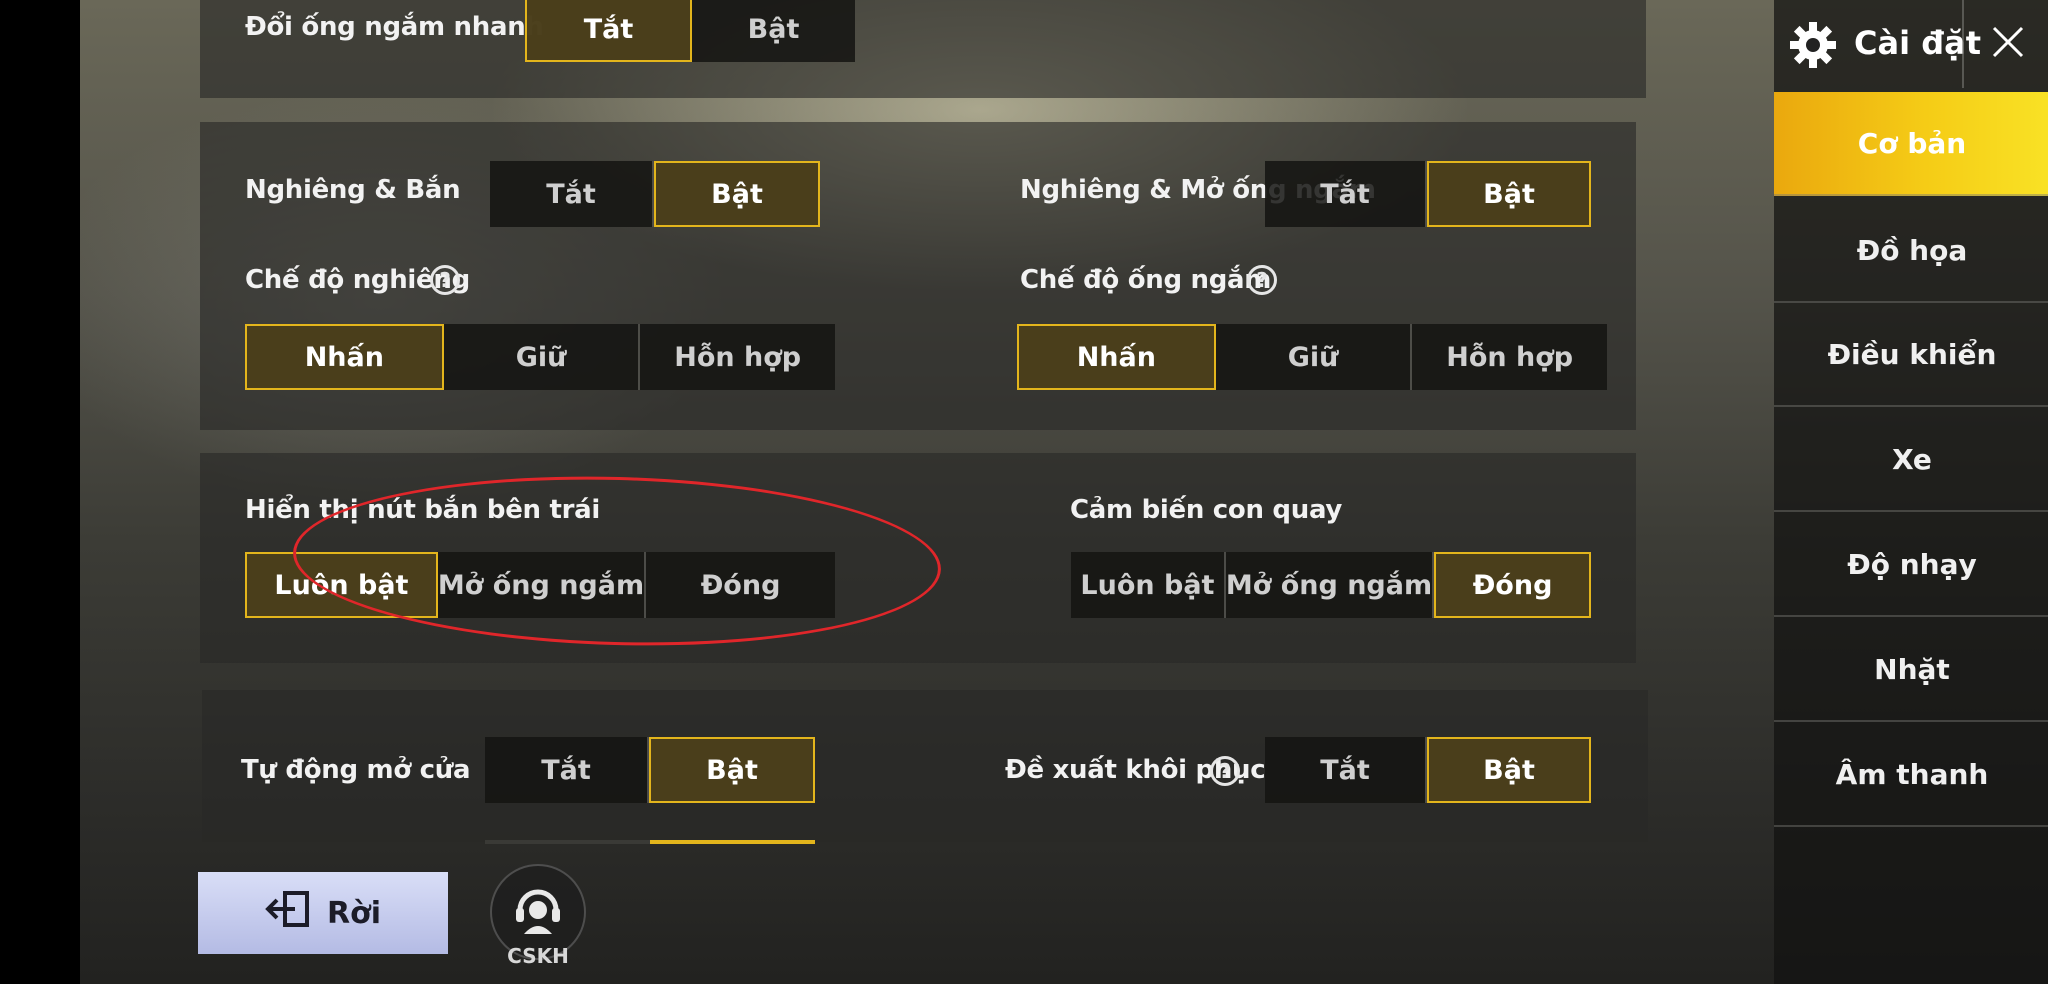 The height and width of the screenshot is (984, 2048). Describe the element at coordinates (1911, 775) in the screenshot. I see `sidebar-item-audio: Âm thanh` at that location.